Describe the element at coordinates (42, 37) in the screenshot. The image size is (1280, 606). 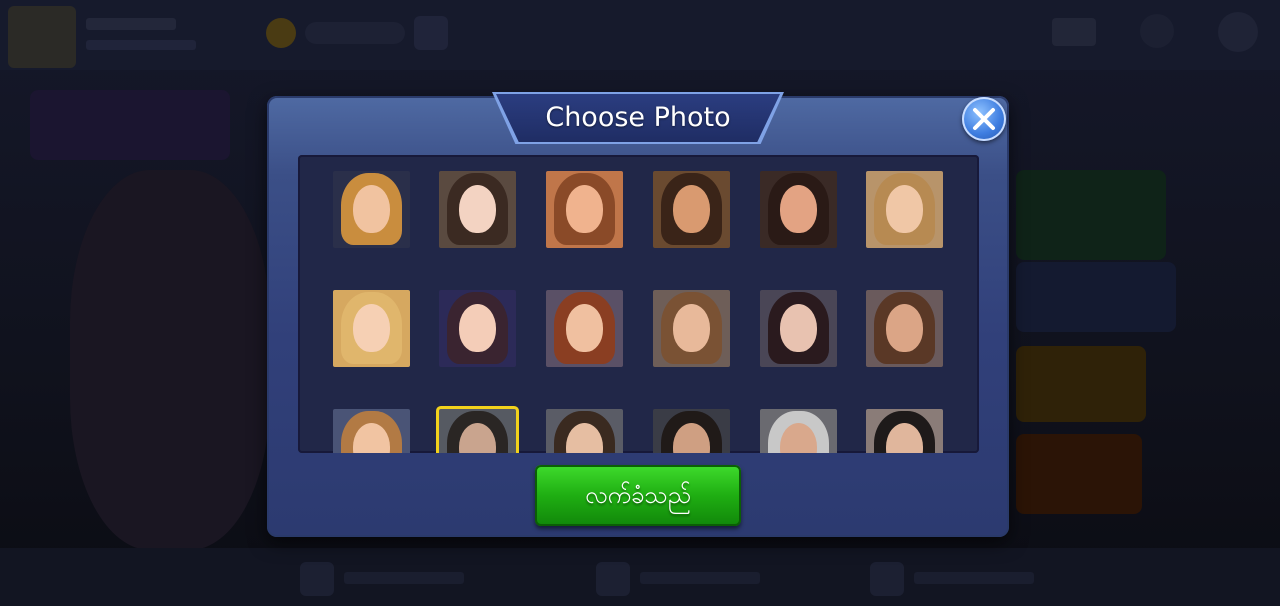
I see `lobby-user-avatar` at that location.